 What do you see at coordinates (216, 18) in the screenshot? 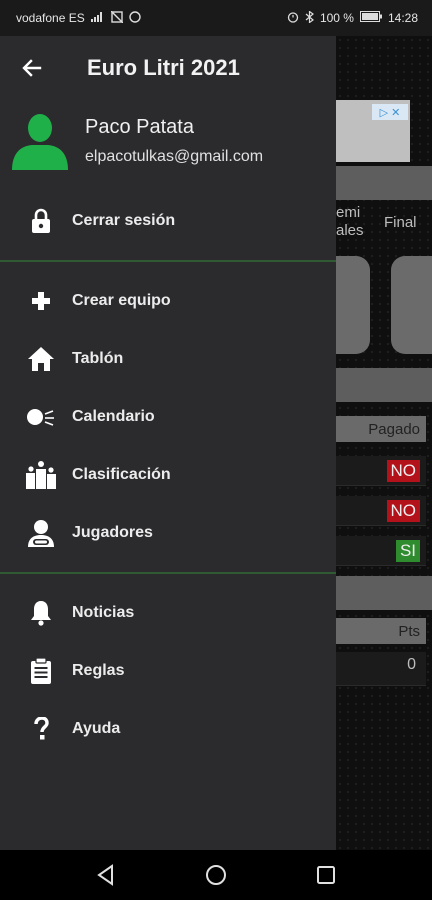
I see `status-bar: vodafone ES 100 % 14:28` at bounding box center [216, 18].